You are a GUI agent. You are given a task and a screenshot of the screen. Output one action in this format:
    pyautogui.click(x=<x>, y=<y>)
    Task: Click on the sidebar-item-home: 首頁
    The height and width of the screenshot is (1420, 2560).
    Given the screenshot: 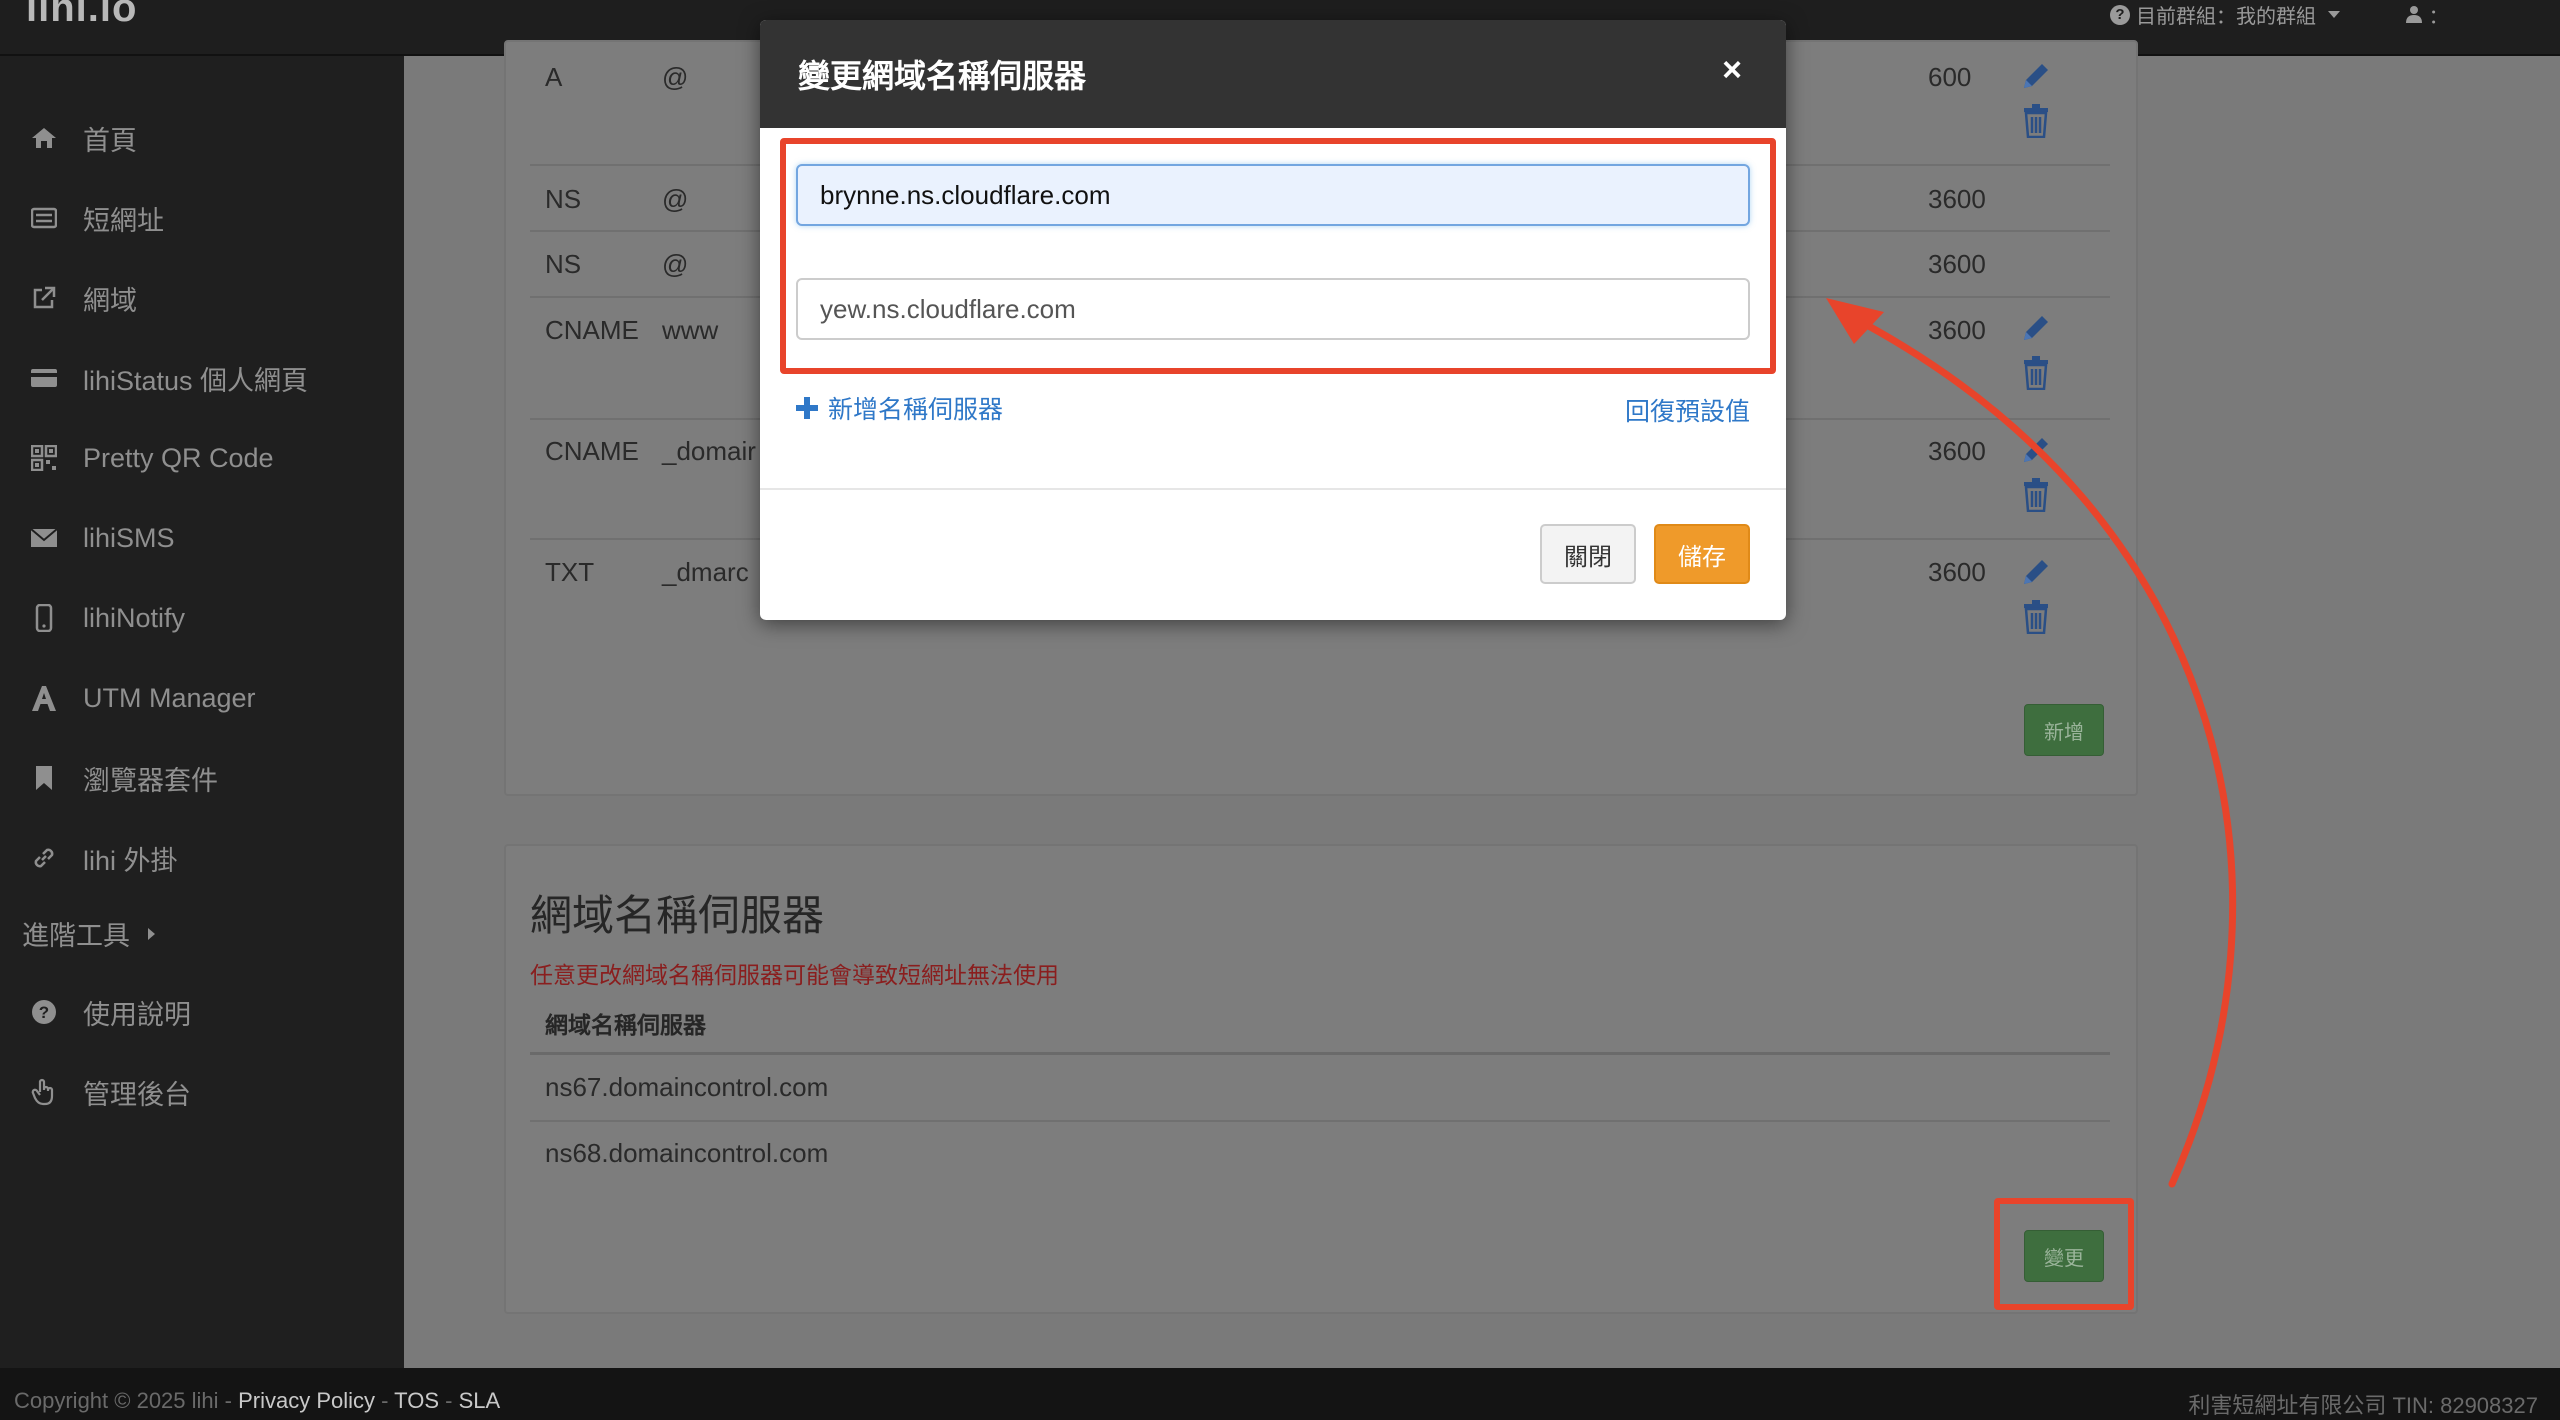 What is the action you would take?
    pyautogui.click(x=82, y=138)
    